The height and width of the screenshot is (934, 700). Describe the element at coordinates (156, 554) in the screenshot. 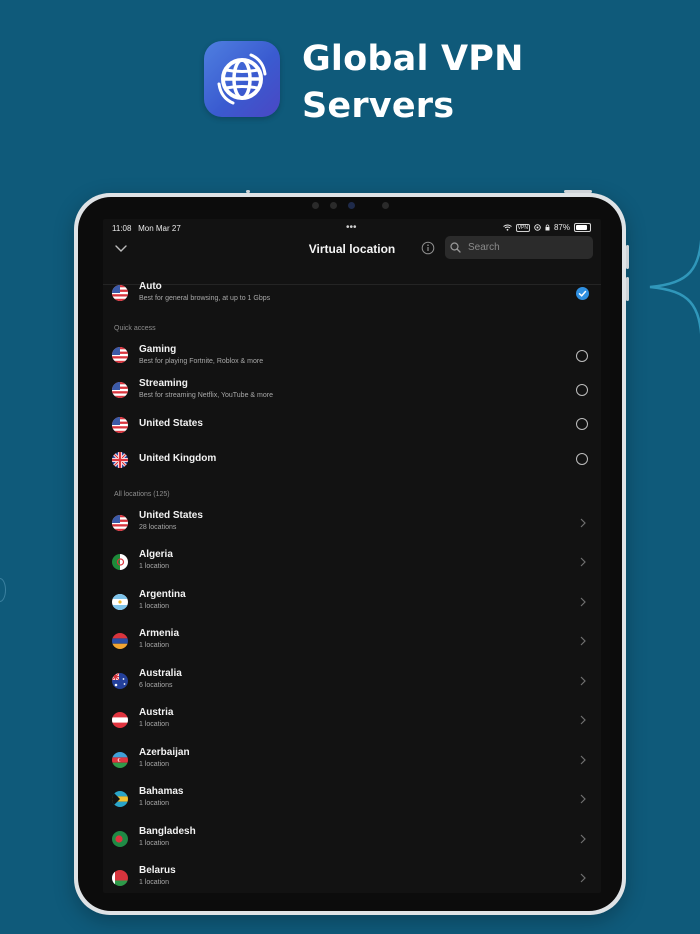

I see `row-title: Algeria` at that location.